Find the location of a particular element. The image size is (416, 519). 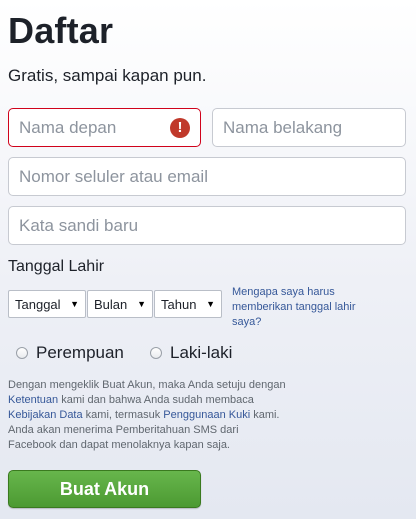

error-icon: ! is located at coordinates (180, 128).